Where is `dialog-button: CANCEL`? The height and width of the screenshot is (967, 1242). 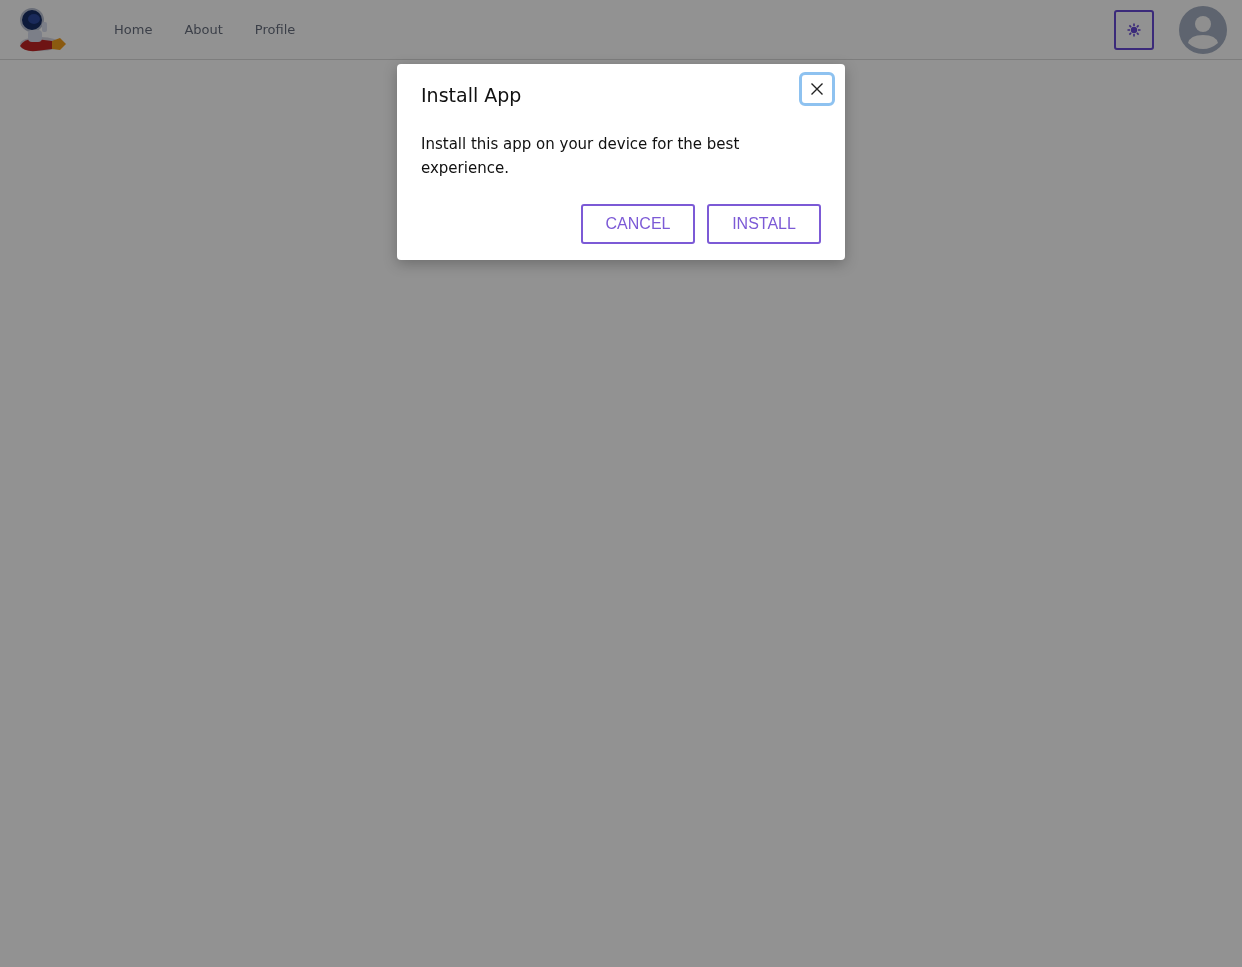 dialog-button: CANCEL is located at coordinates (638, 224).